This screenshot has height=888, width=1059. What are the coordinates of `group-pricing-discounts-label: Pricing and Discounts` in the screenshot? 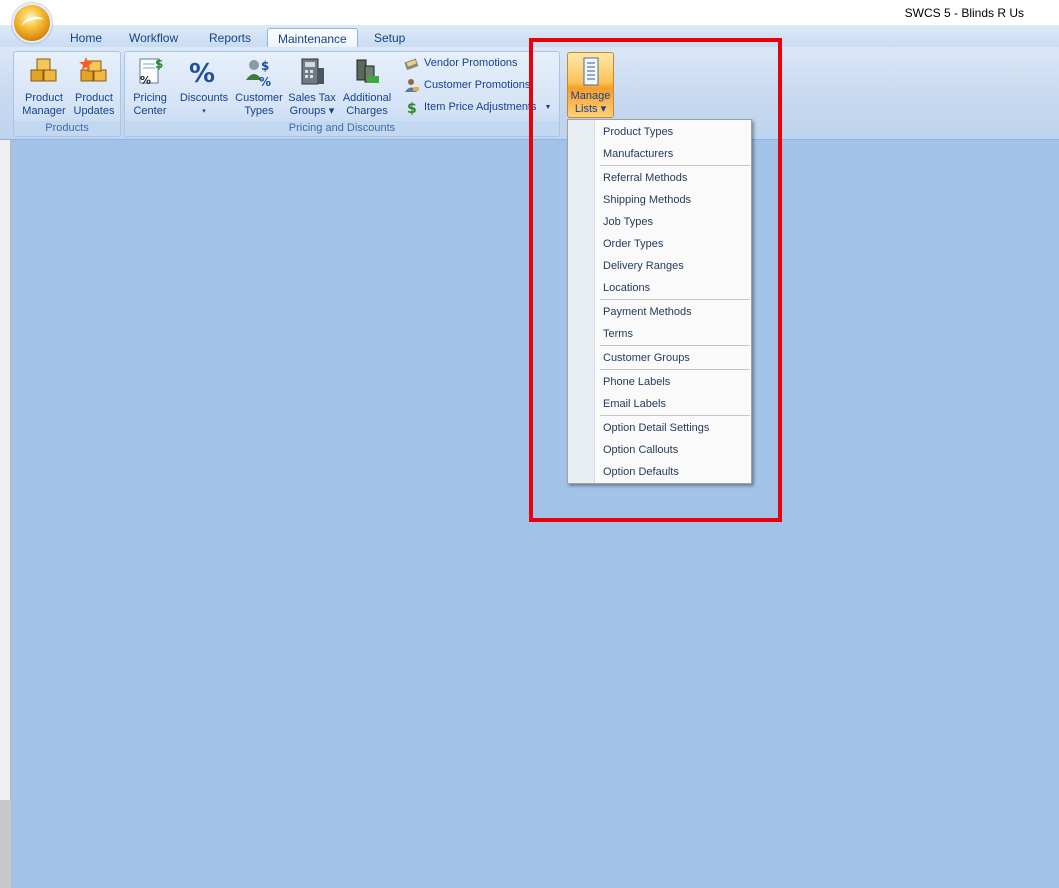 It's located at (342, 128).